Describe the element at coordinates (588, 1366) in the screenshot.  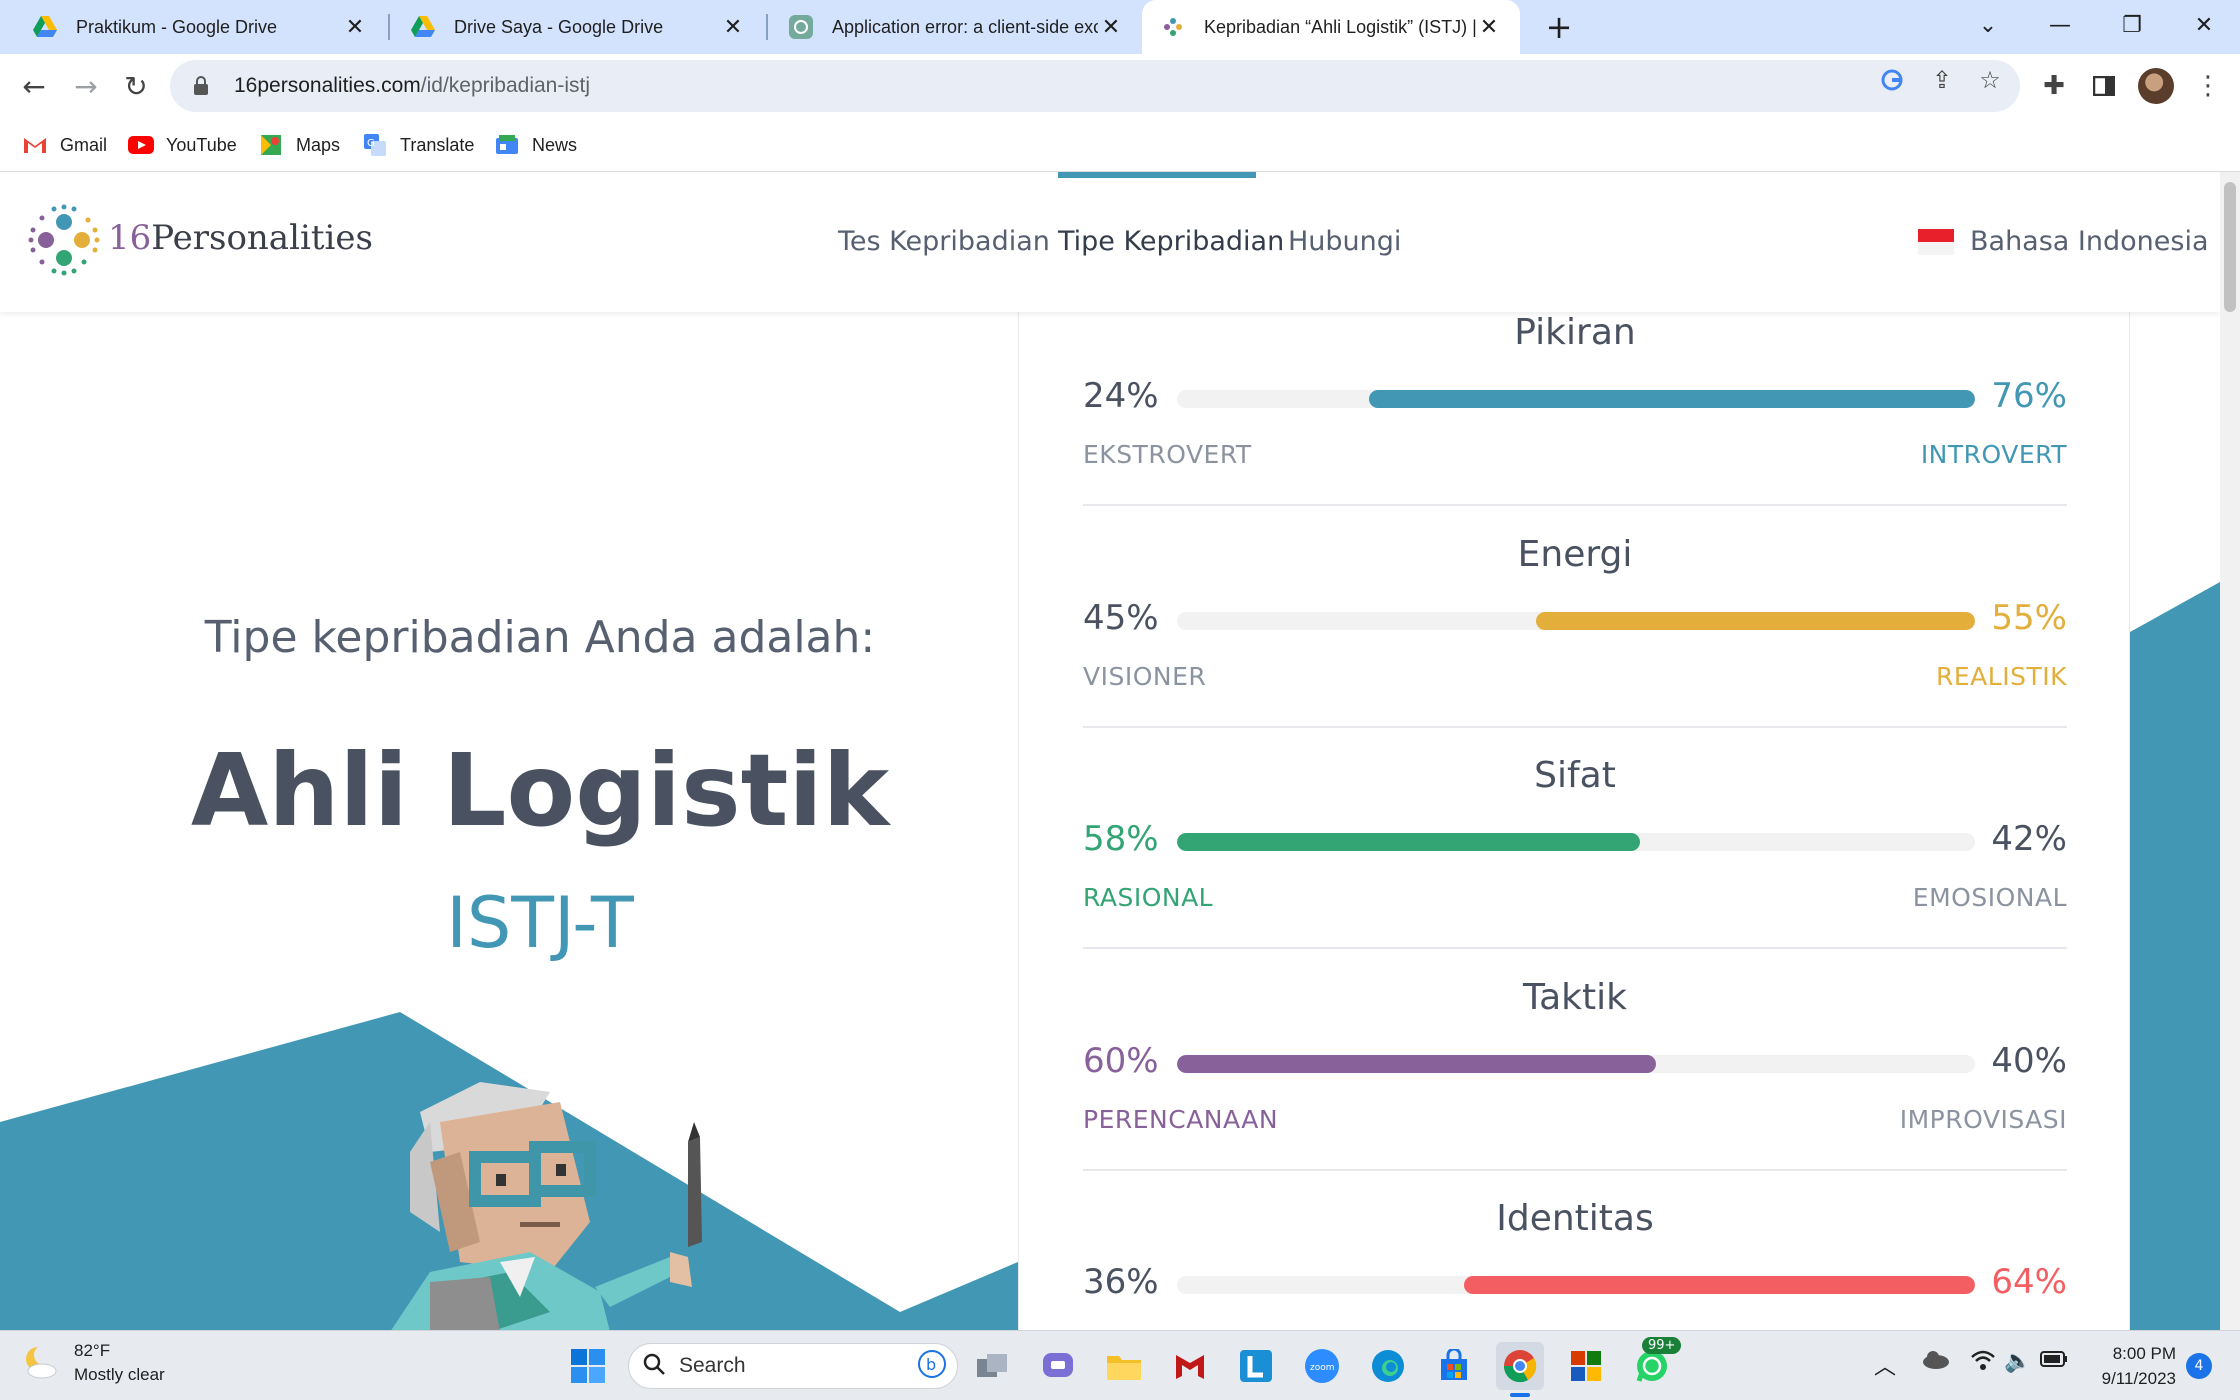
I see `windows-start-icon` at that location.